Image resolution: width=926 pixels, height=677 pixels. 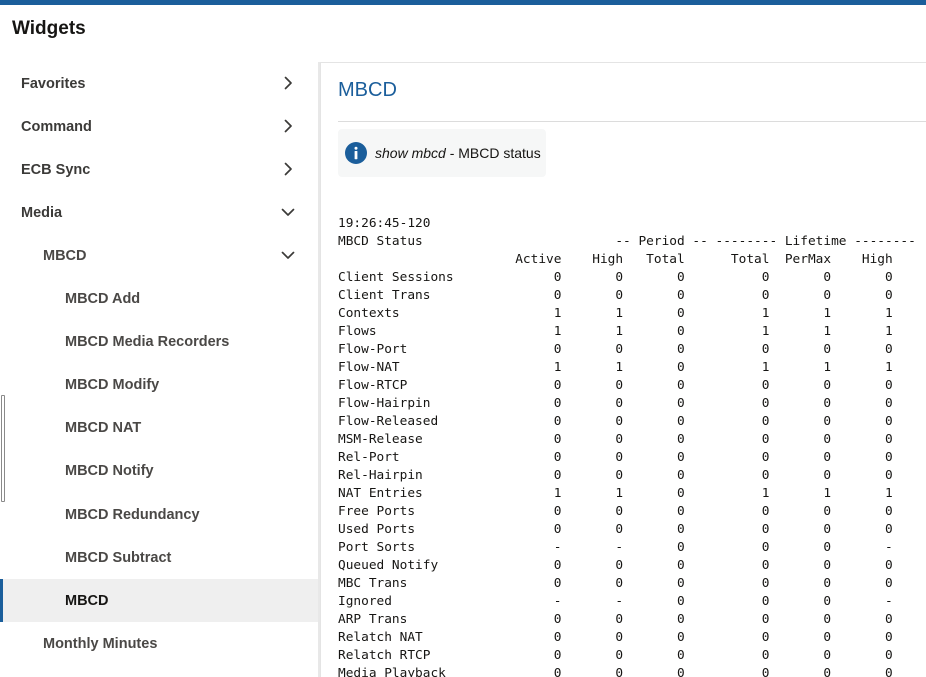 I want to click on sidebar-item-command: Command, so click(x=160, y=126).